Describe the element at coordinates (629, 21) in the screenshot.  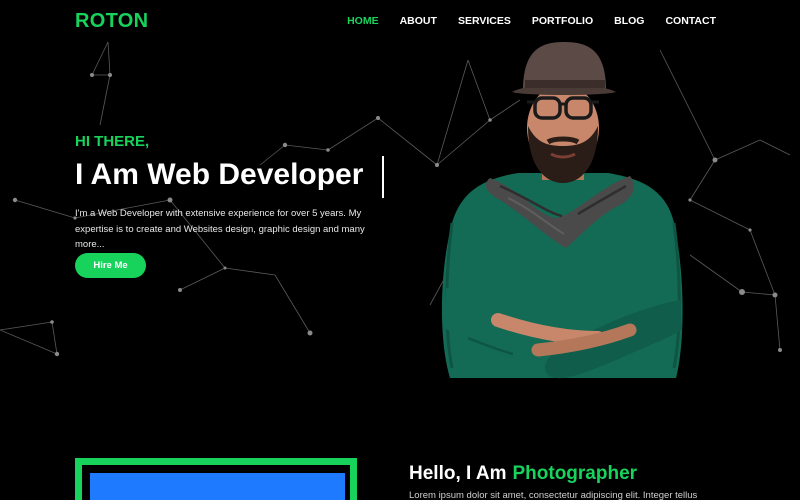
I see `nav-blog: BLOG` at that location.